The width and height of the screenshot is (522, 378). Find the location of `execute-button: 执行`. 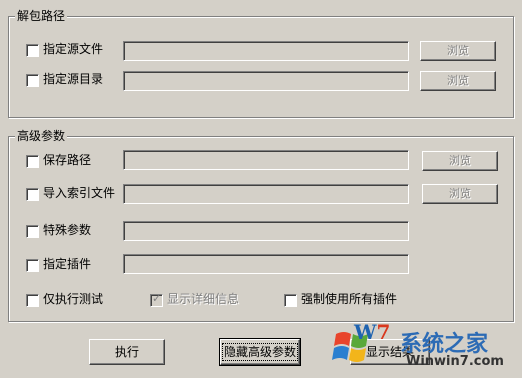

execute-button: 执行 is located at coordinates (127, 352).